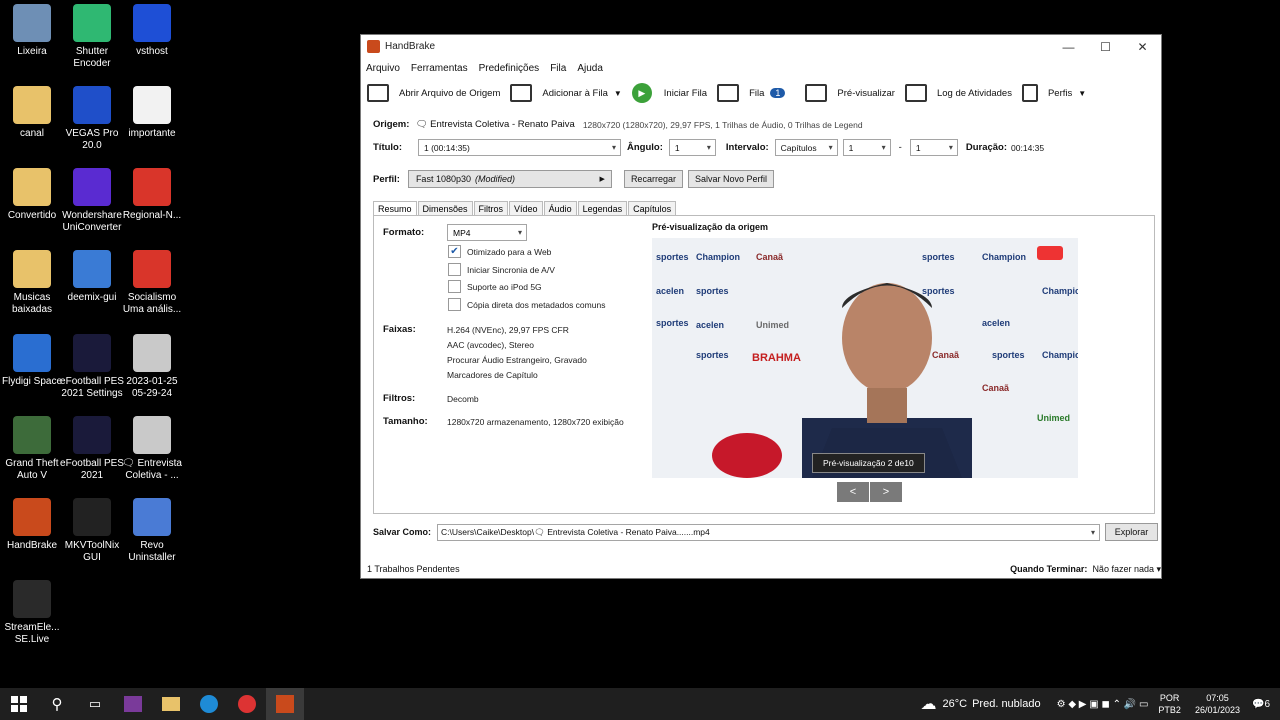 Image resolution: width=1280 pixels, height=720 pixels. Describe the element at coordinates (520, 147) in the screenshot. I see `title-select: 1 (00:14:35)` at that location.